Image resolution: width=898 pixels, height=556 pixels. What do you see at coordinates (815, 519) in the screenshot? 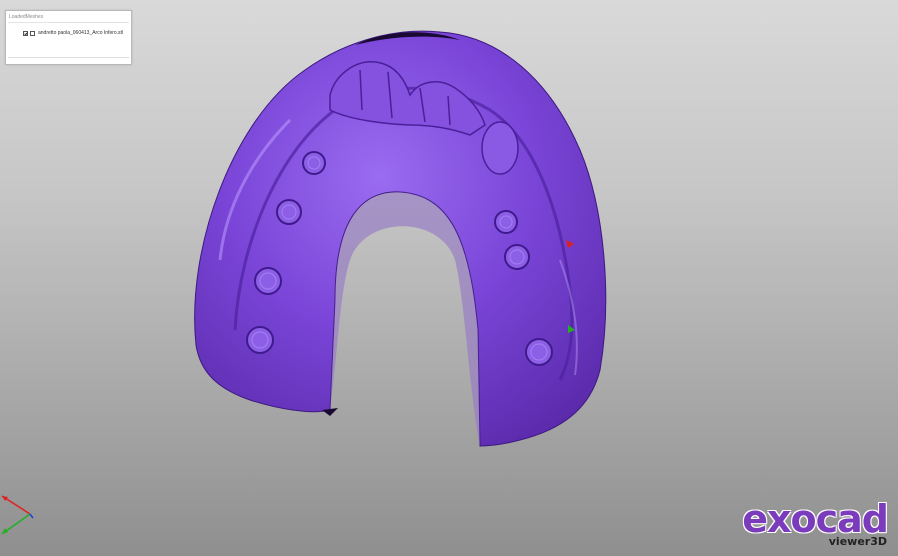
I see `logo-brand: exocad` at bounding box center [815, 519].